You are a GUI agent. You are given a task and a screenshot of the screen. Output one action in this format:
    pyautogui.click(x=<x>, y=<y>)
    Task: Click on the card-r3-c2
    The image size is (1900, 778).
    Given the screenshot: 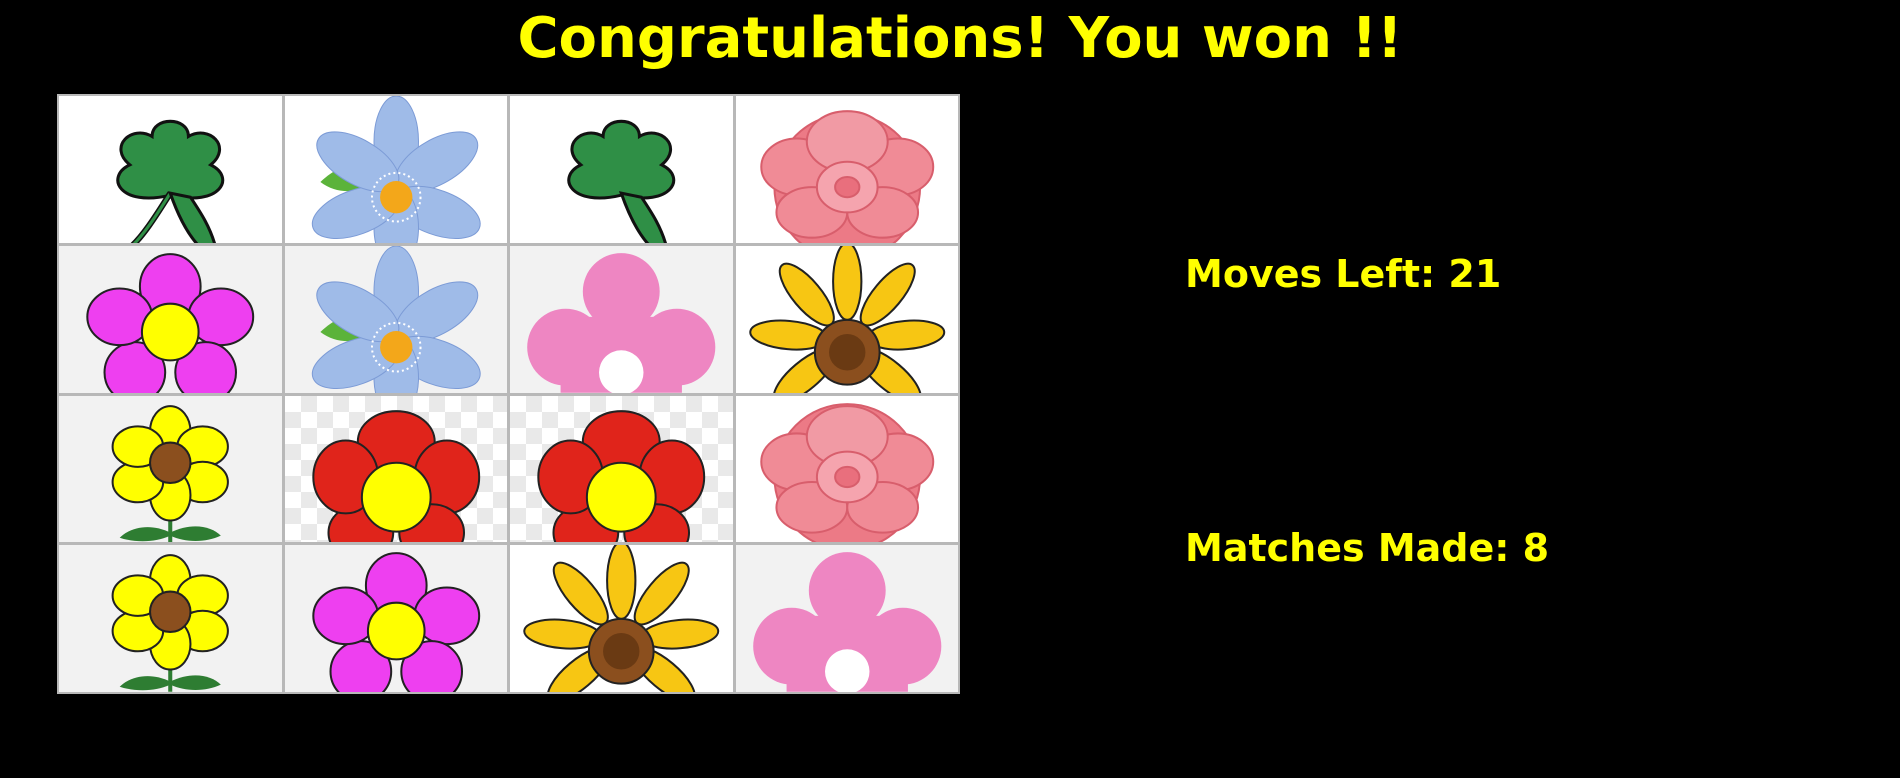 What is the action you would take?
    pyautogui.click(x=395, y=469)
    